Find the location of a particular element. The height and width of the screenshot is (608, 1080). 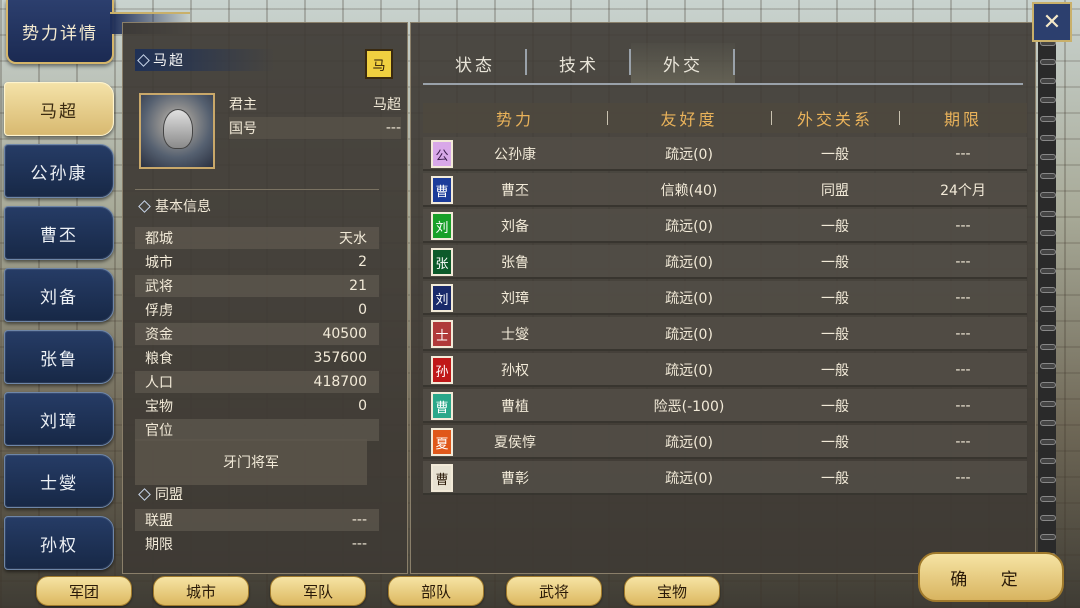

friendship-value: 信赖(40) is located at coordinates (689, 191).